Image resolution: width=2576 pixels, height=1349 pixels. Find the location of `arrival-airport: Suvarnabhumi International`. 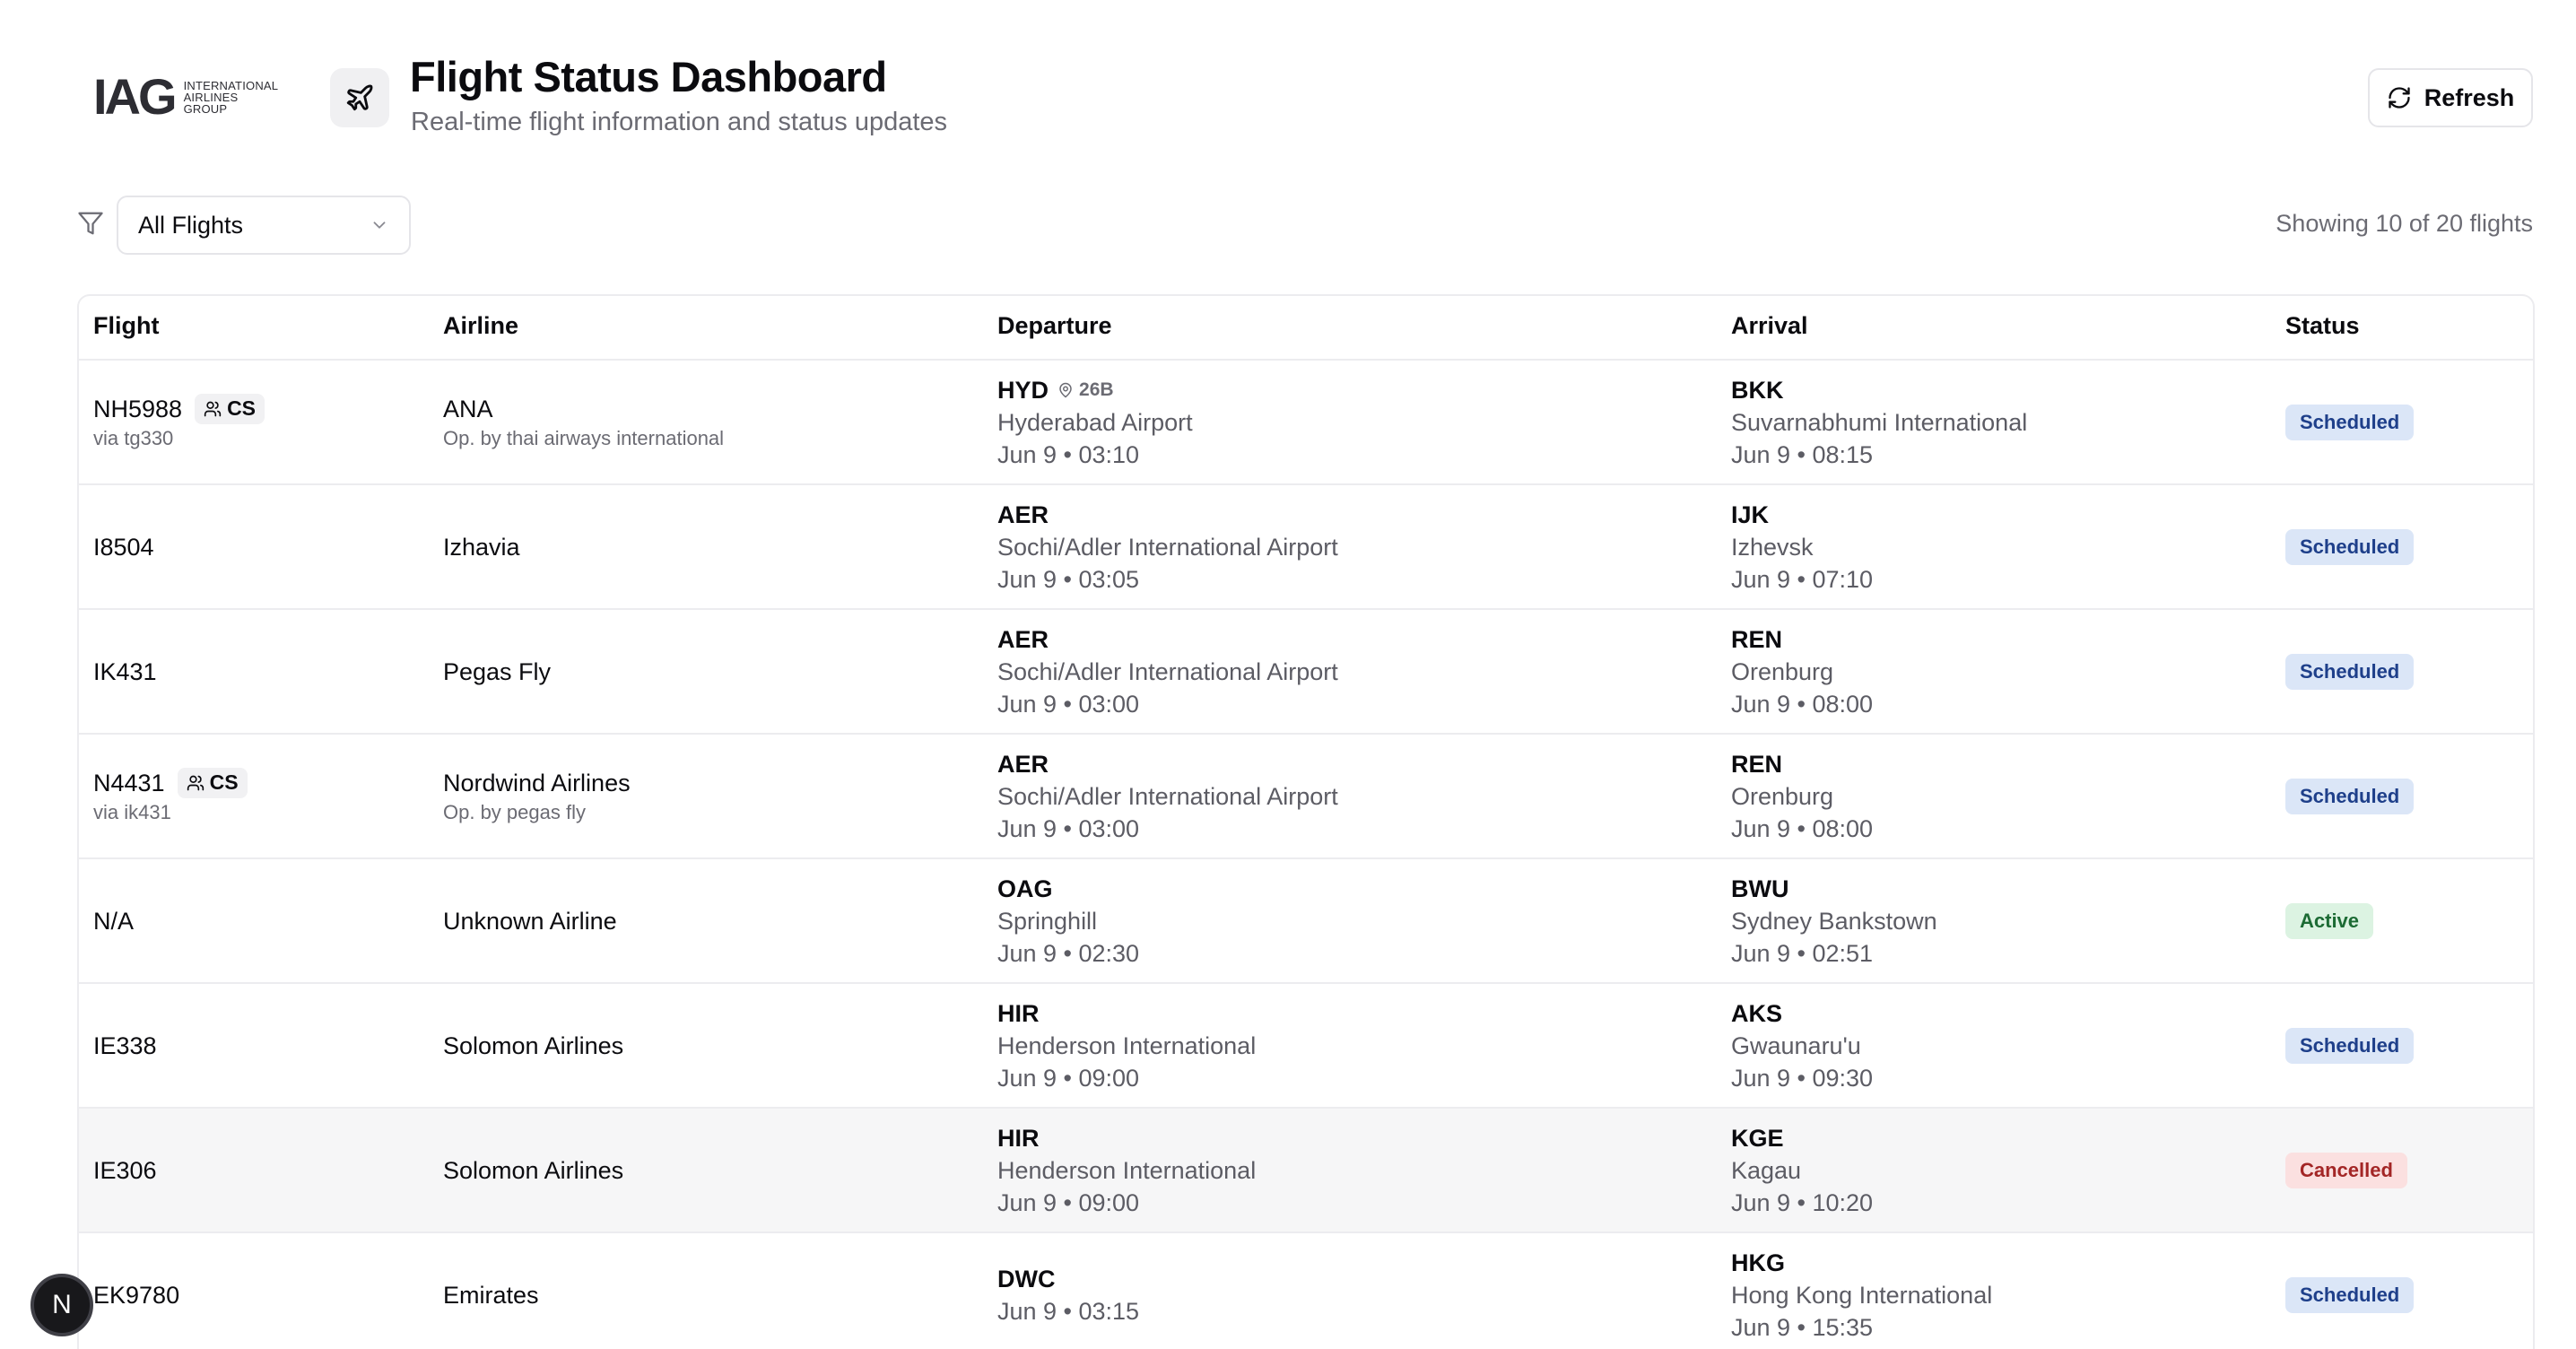

arrival-airport: Suvarnabhumi International is located at coordinates (1879, 422).